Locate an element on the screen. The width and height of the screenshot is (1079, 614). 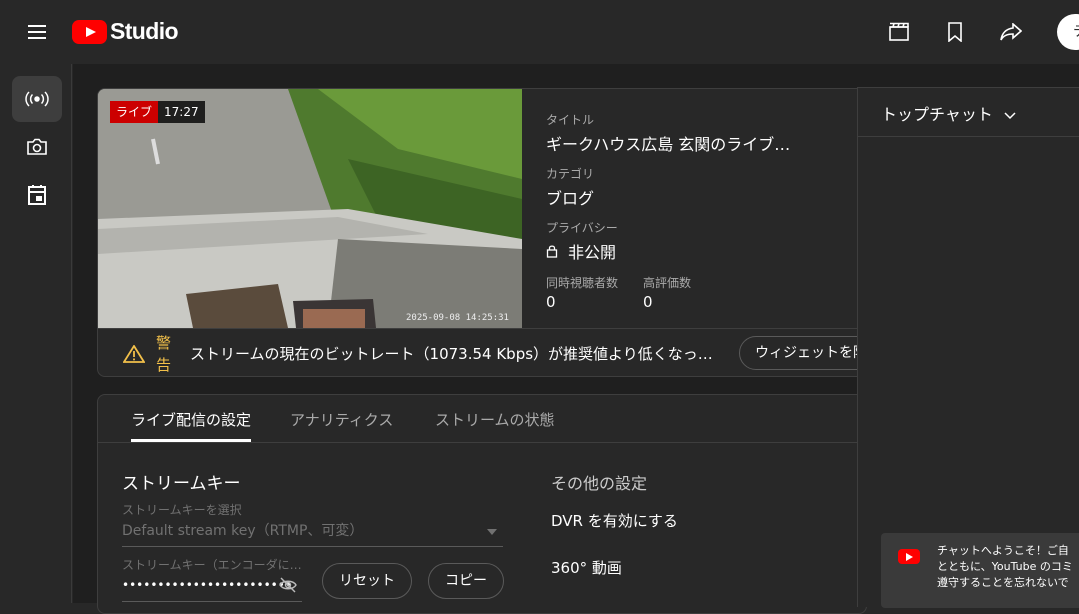
calendar-icon is located at coordinates (37, 195).